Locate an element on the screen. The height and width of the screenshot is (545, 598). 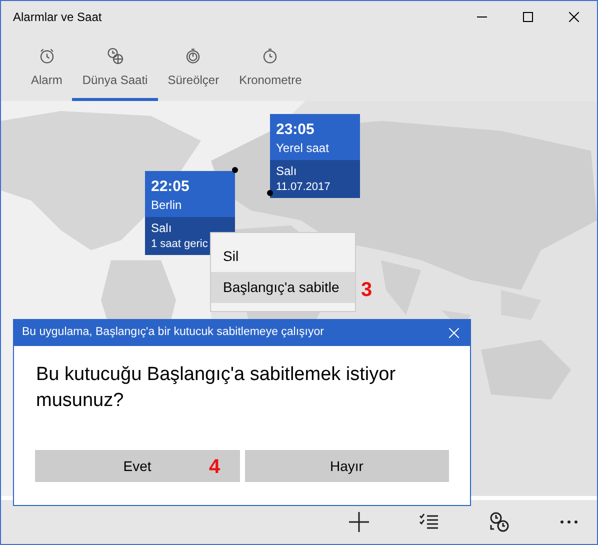
tab: Alarm is located at coordinates (46, 67).